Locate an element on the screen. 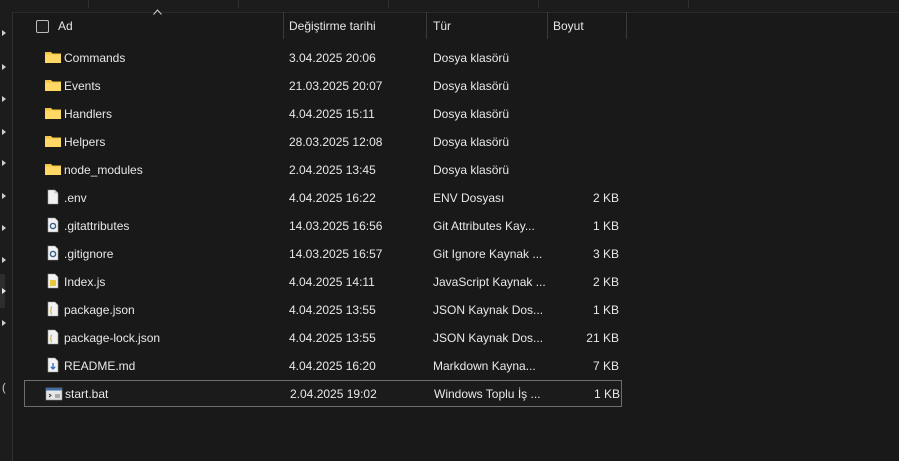 The height and width of the screenshot is (461, 899). markdown-file-icon is located at coordinates (53, 365).